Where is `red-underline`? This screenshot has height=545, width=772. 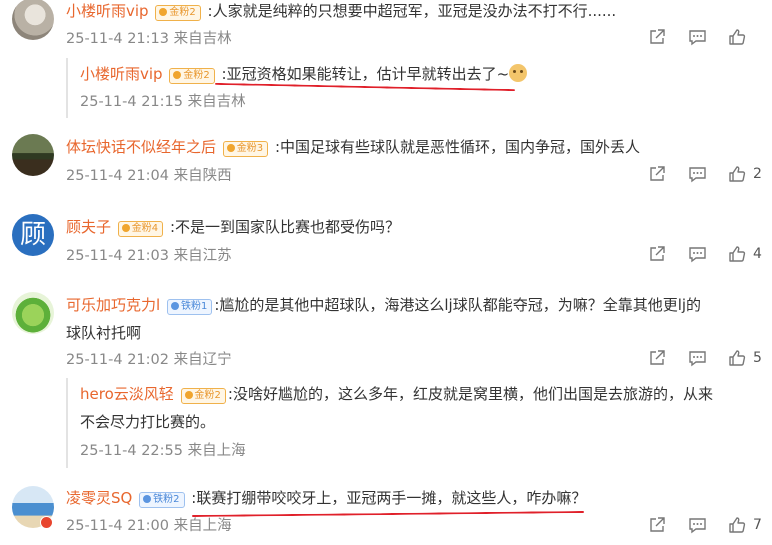 red-underline is located at coordinates (388, 514).